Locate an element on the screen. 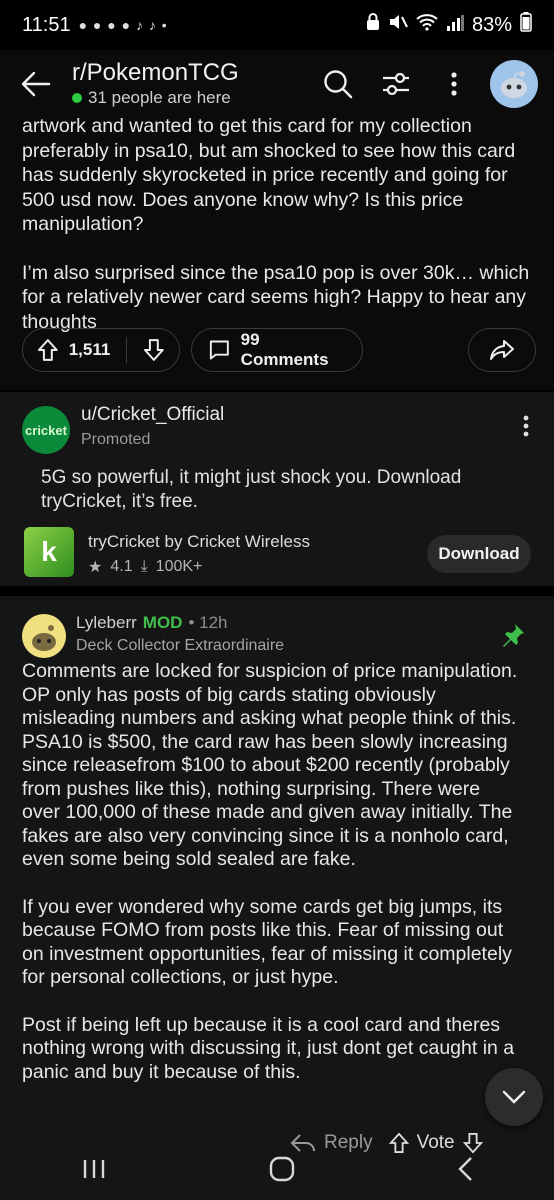 This screenshot has height=1200, width=554. filter-button is located at coordinates (396, 84).